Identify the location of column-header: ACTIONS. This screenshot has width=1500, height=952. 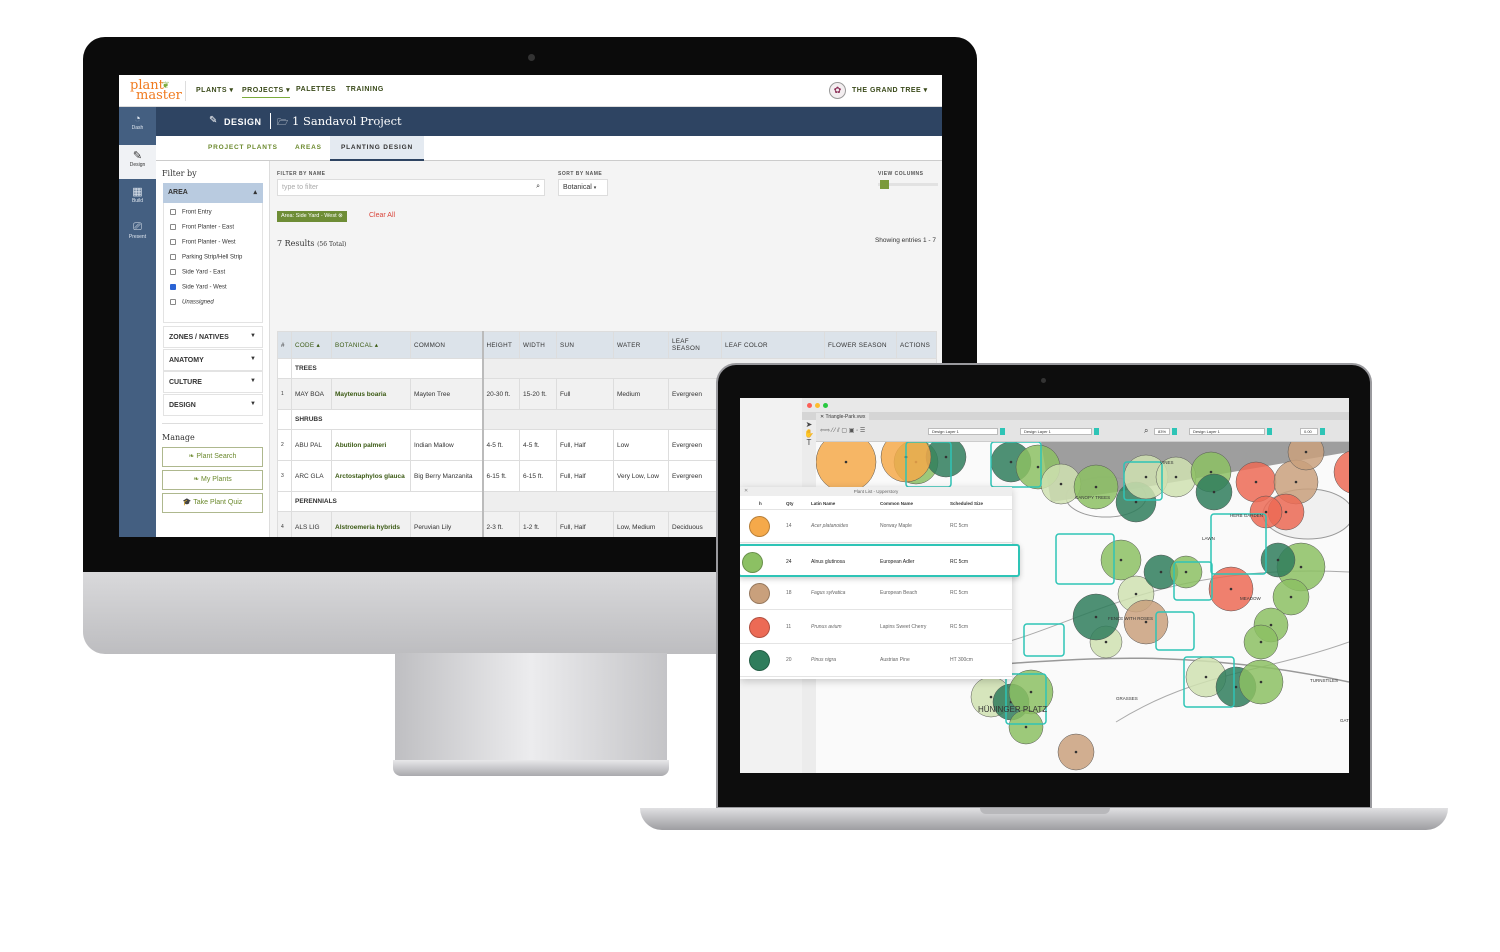
(916, 345).